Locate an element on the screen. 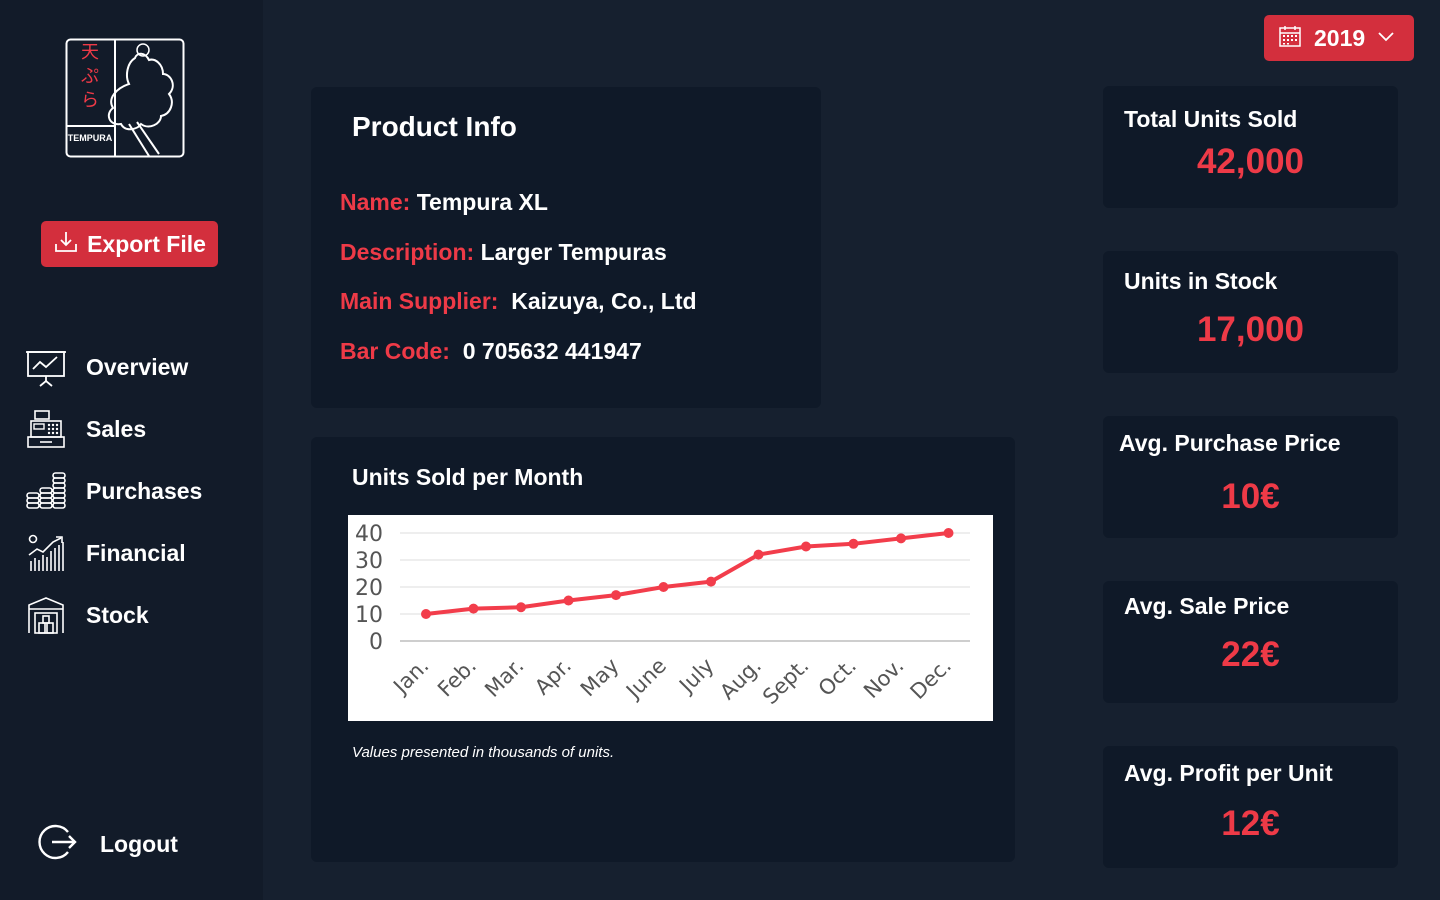 This screenshot has width=1440, height=900. product-name-row: Name: Tempura XL is located at coordinates (444, 202).